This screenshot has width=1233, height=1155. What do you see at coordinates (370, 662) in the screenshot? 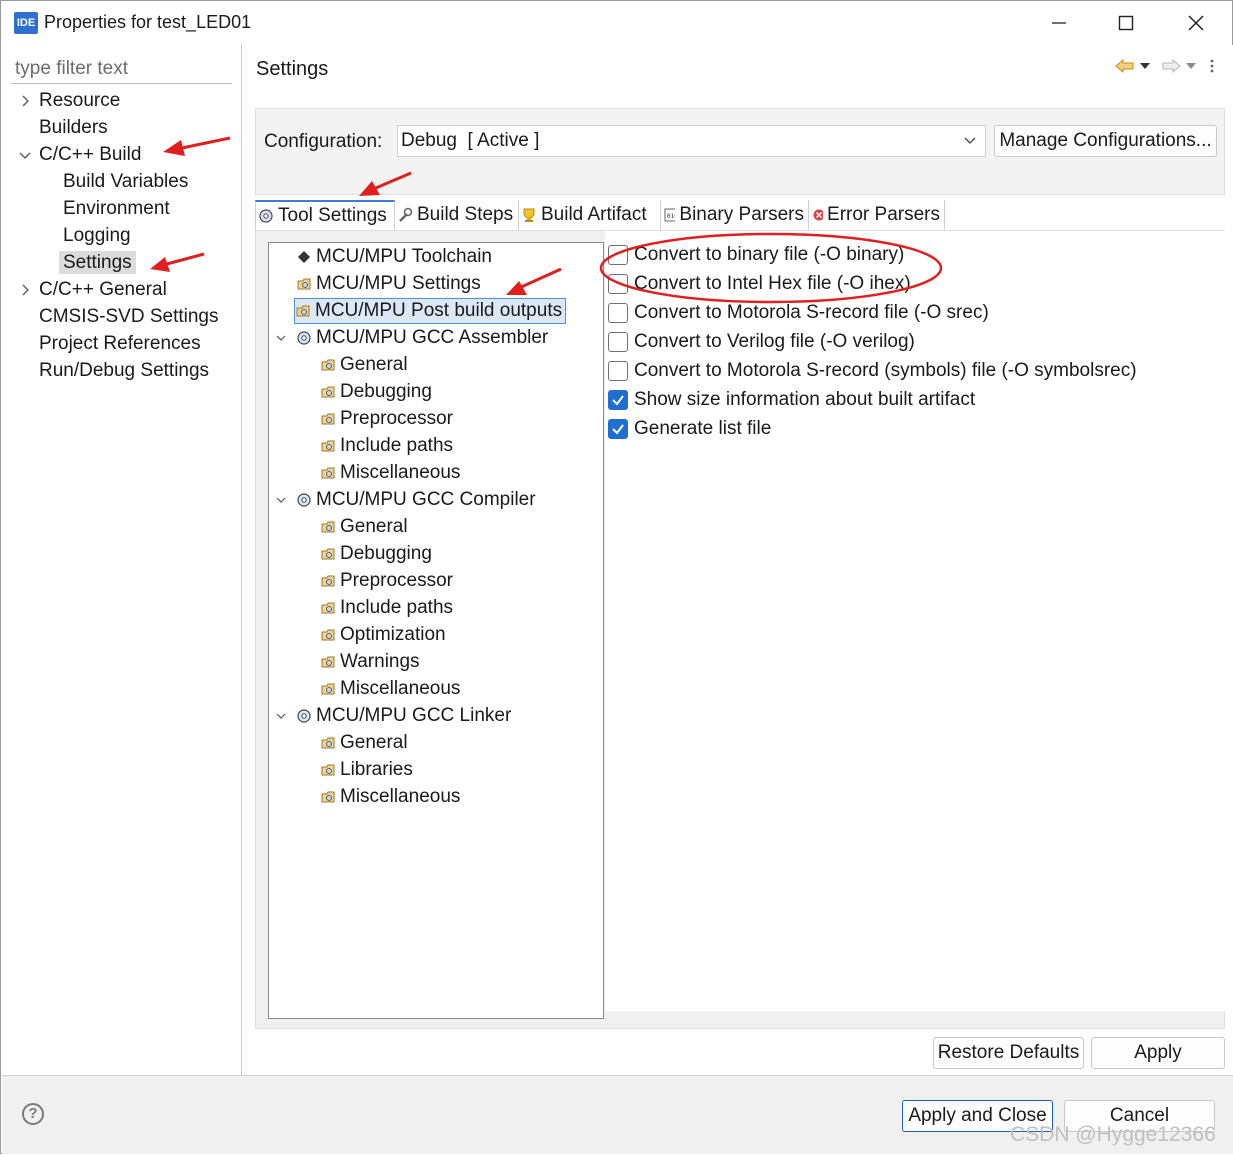
I see `tree-item-cc-warnings: Warnings` at bounding box center [370, 662].